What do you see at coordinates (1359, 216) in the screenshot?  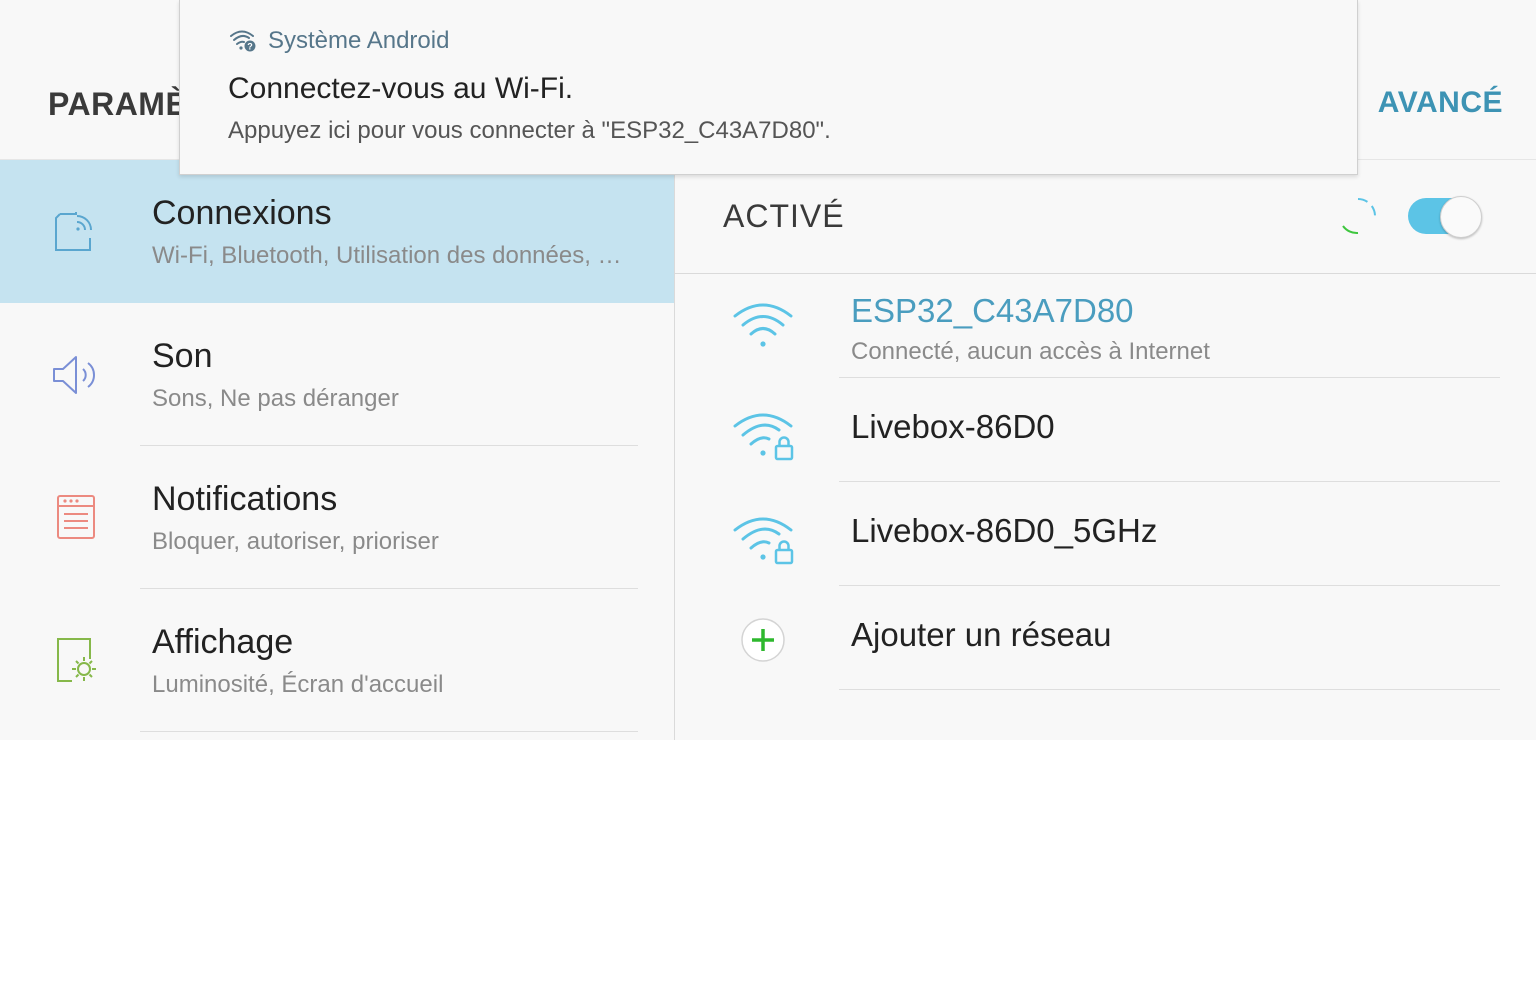 I see `loading-spinner-icon` at bounding box center [1359, 216].